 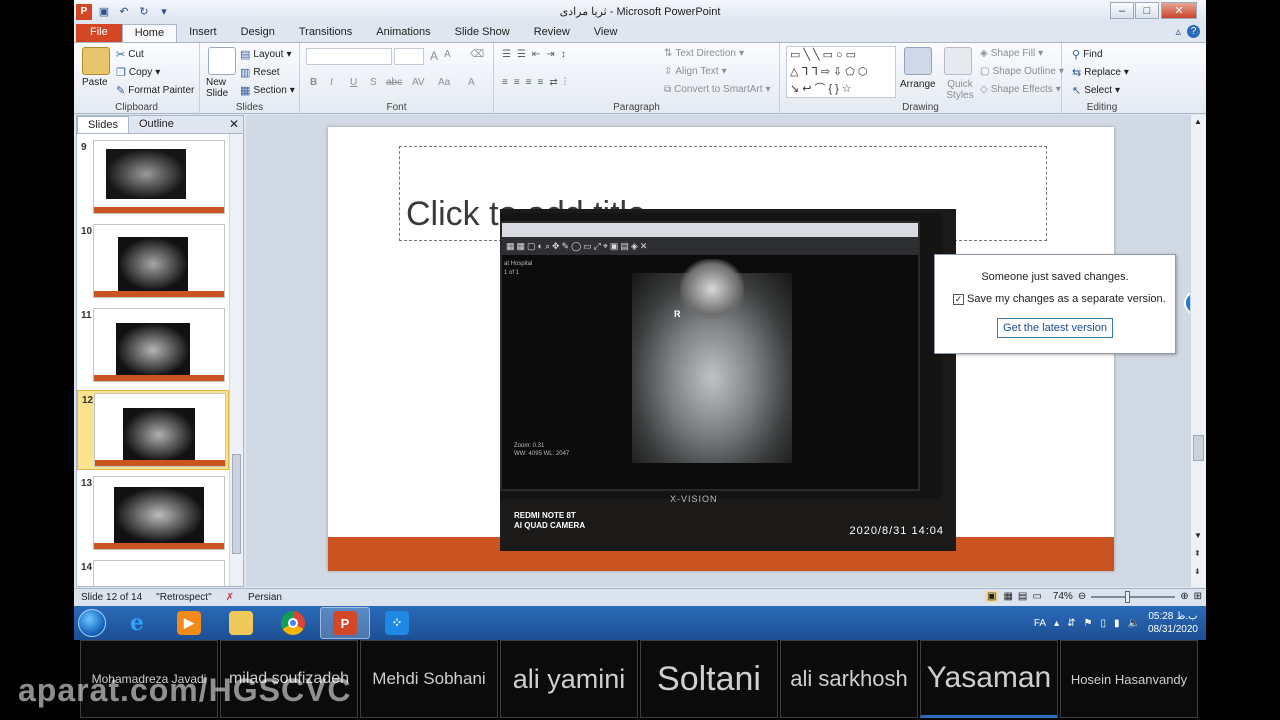 What do you see at coordinates (1133, 596) in the screenshot?
I see `zoom-slider` at bounding box center [1133, 596].